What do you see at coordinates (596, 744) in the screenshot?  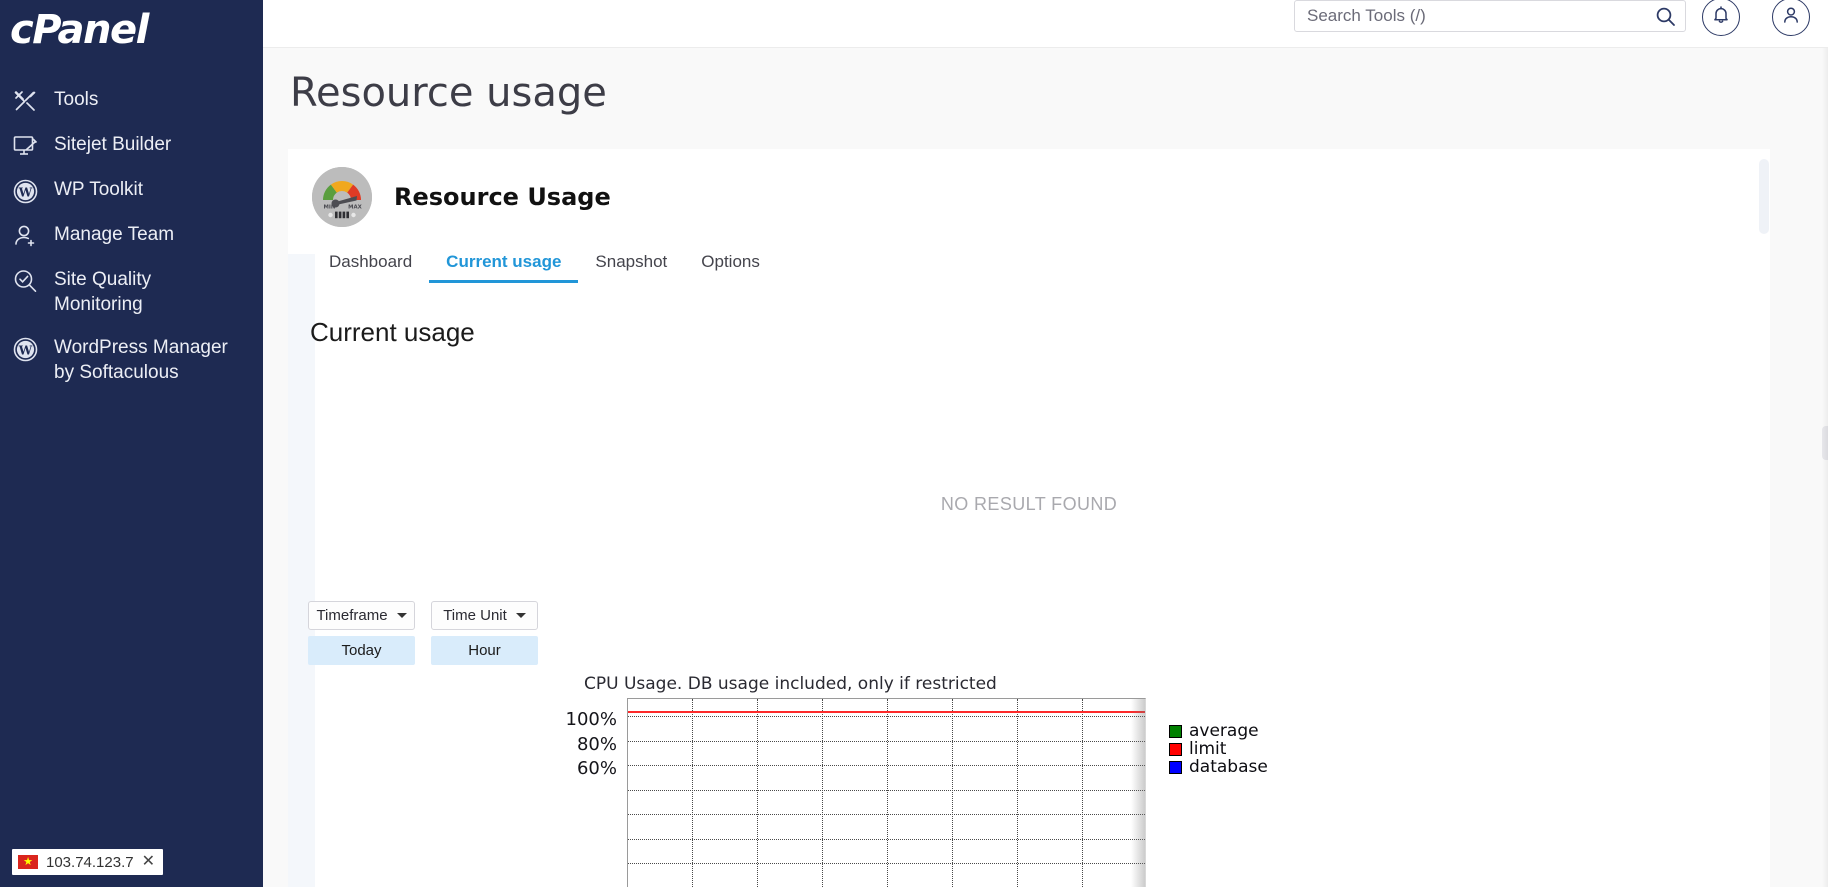 I see `y-axis-tick: 80%` at bounding box center [596, 744].